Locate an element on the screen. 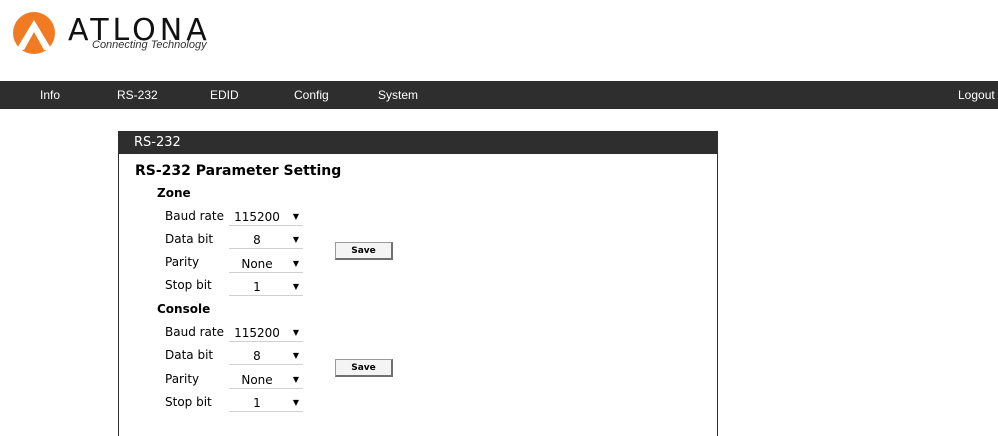 The width and height of the screenshot is (998, 436). nav-item-config: Config is located at coordinates (311, 95).